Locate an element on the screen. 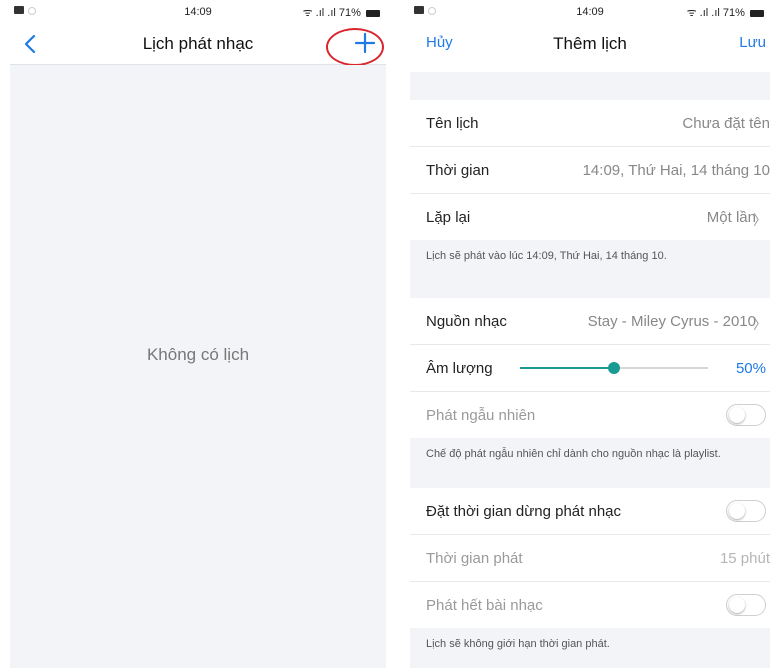 The height and width of the screenshot is (668, 770). shuffle-row: Phát ngẫu nhiên is located at coordinates (590, 415).